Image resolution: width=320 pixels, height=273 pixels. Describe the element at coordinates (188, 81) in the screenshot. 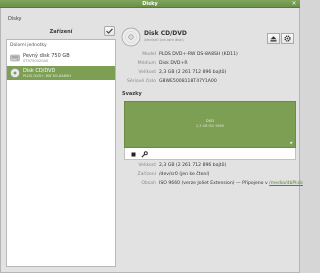

I see `serial-value: G8WE5008118T47Y1A00` at that location.